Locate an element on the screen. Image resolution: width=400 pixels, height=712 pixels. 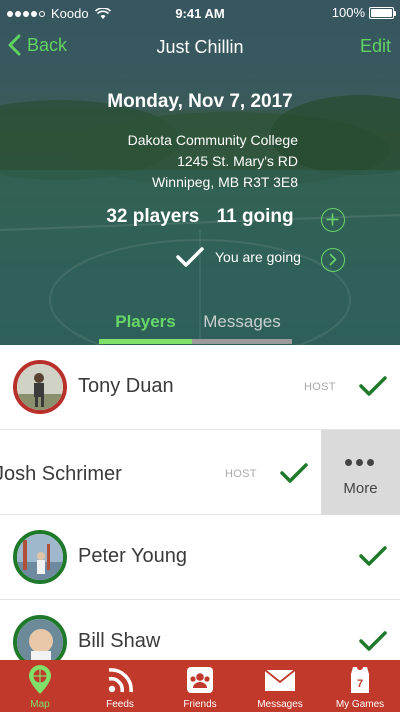
tab-map-label: Map is located at coordinates (40, 704).